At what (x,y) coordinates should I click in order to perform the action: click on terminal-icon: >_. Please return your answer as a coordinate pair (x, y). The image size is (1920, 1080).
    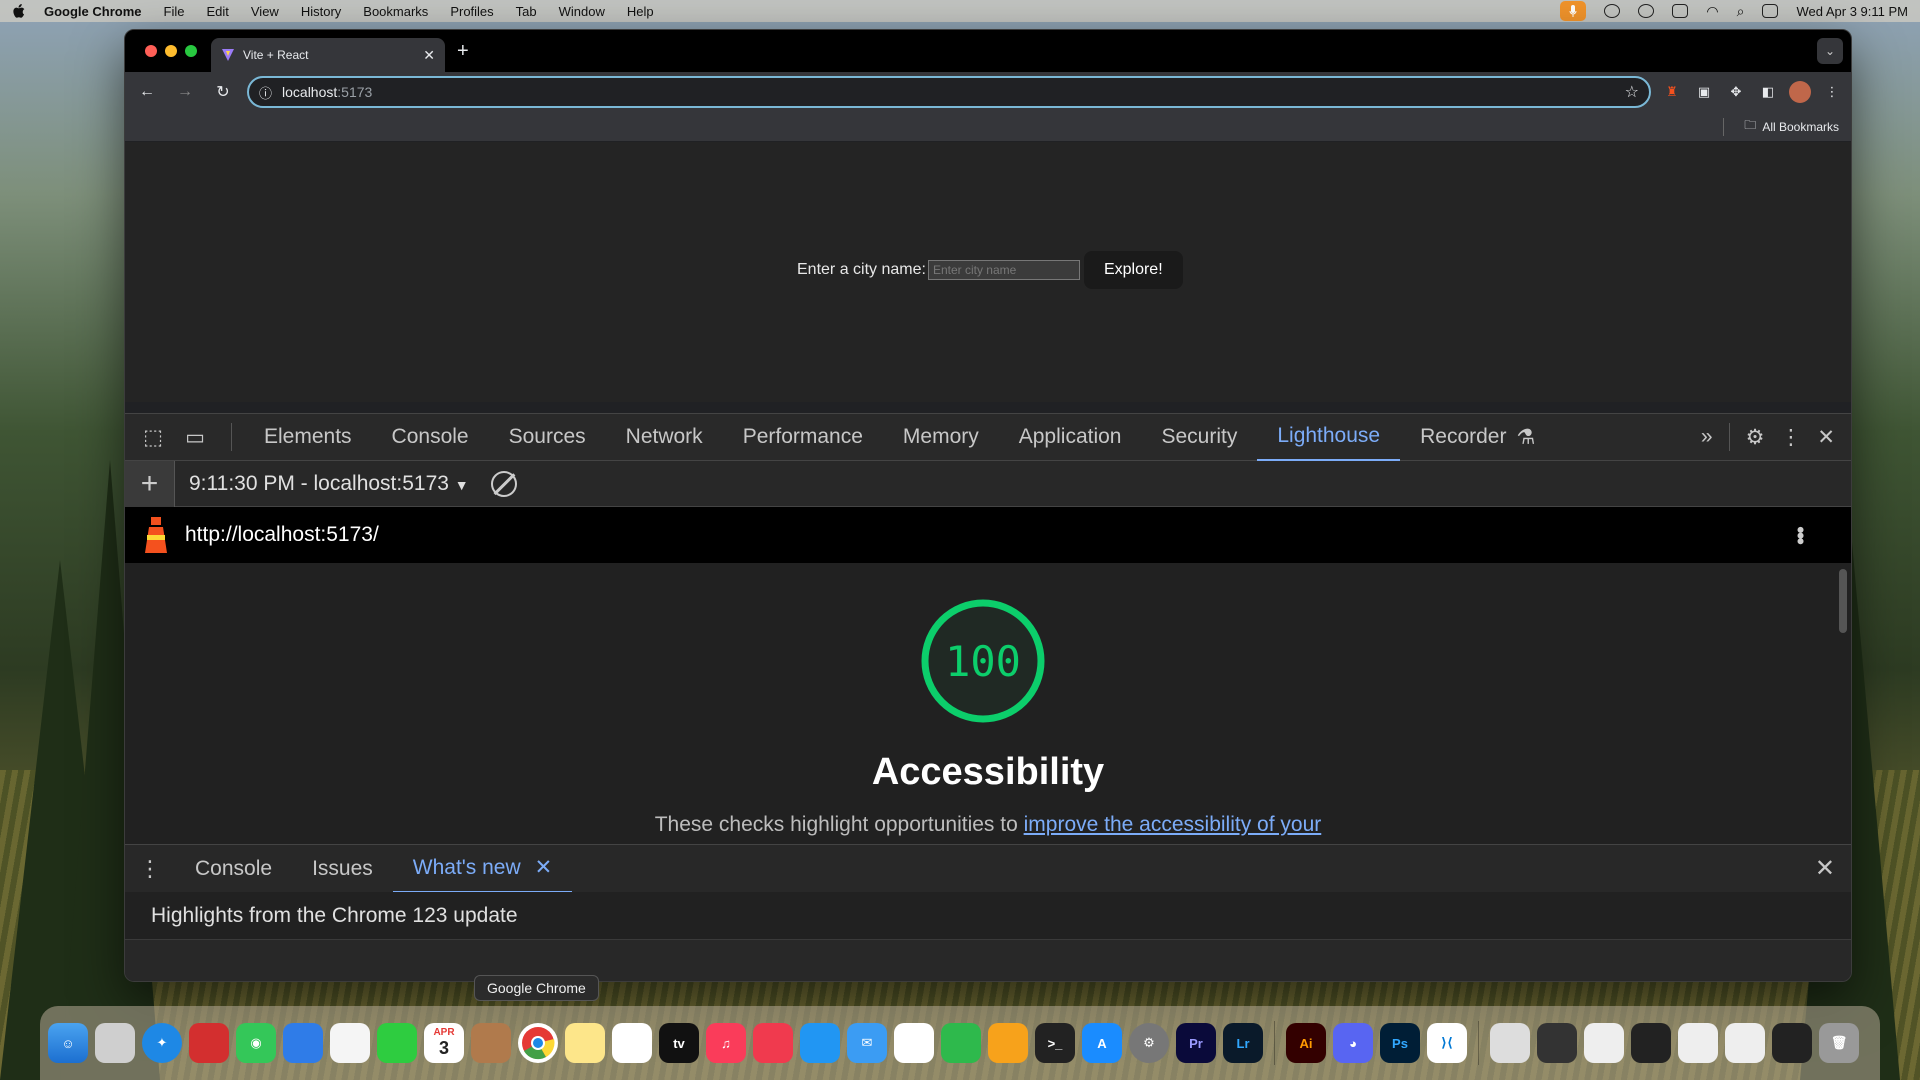
    Looking at the image, I should click on (1055, 1043).